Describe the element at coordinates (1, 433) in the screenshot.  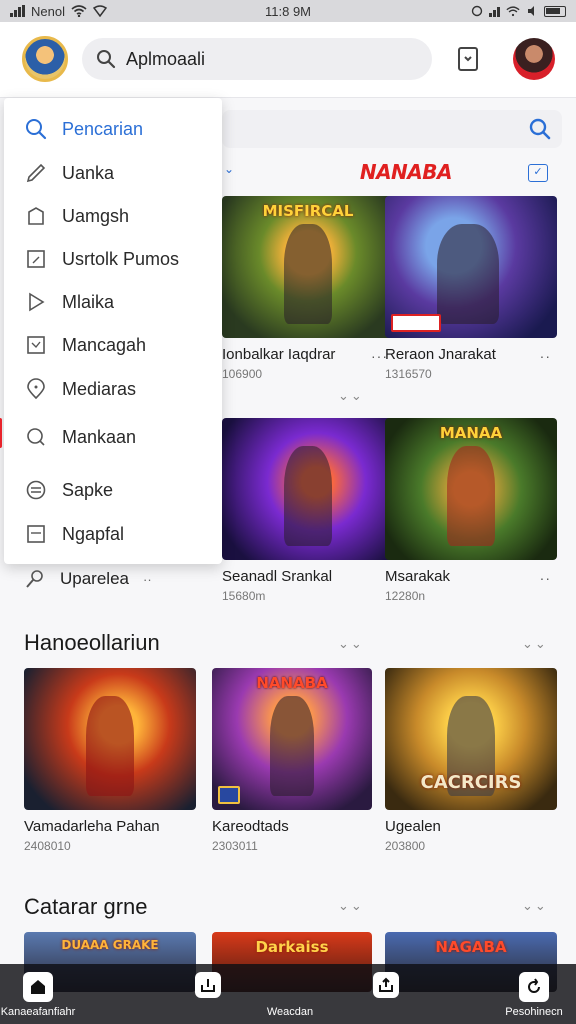
I see `active-marker` at that location.